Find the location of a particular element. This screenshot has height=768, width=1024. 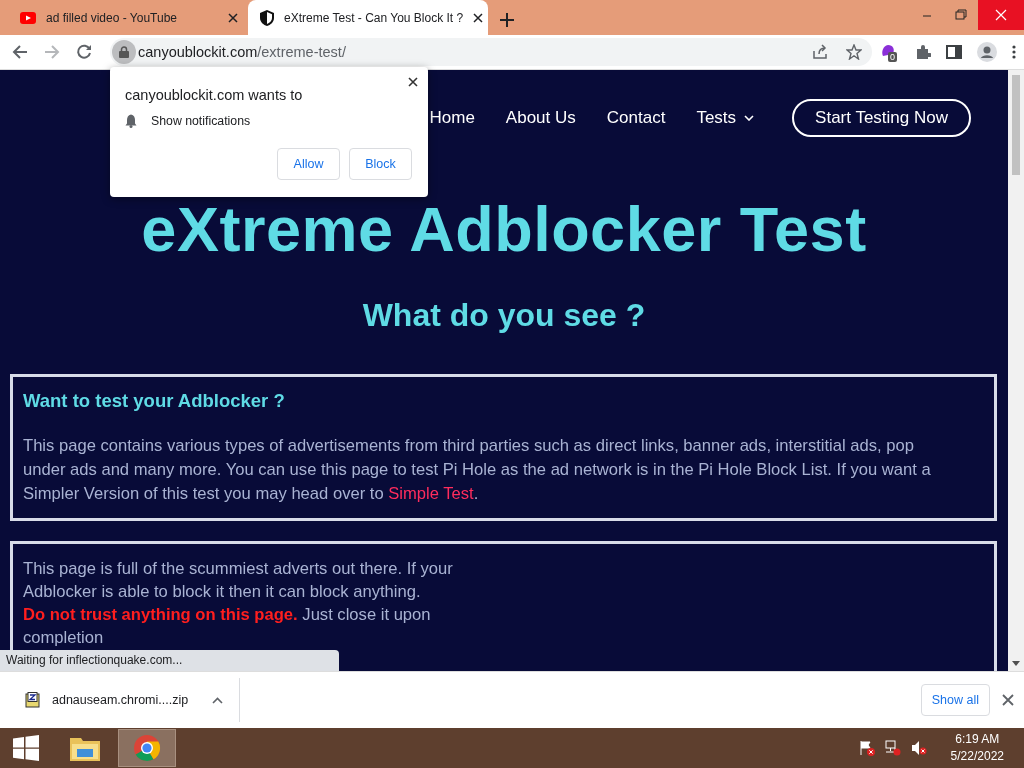

extension-button: 0 is located at coordinates (890, 52).